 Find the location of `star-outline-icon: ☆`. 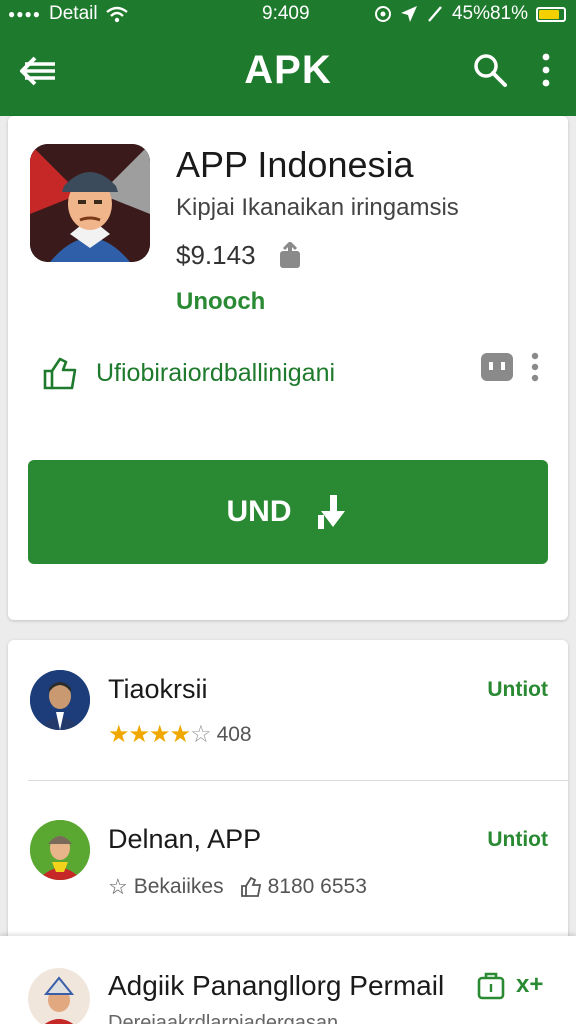

star-outline-icon: ☆ is located at coordinates (118, 886).